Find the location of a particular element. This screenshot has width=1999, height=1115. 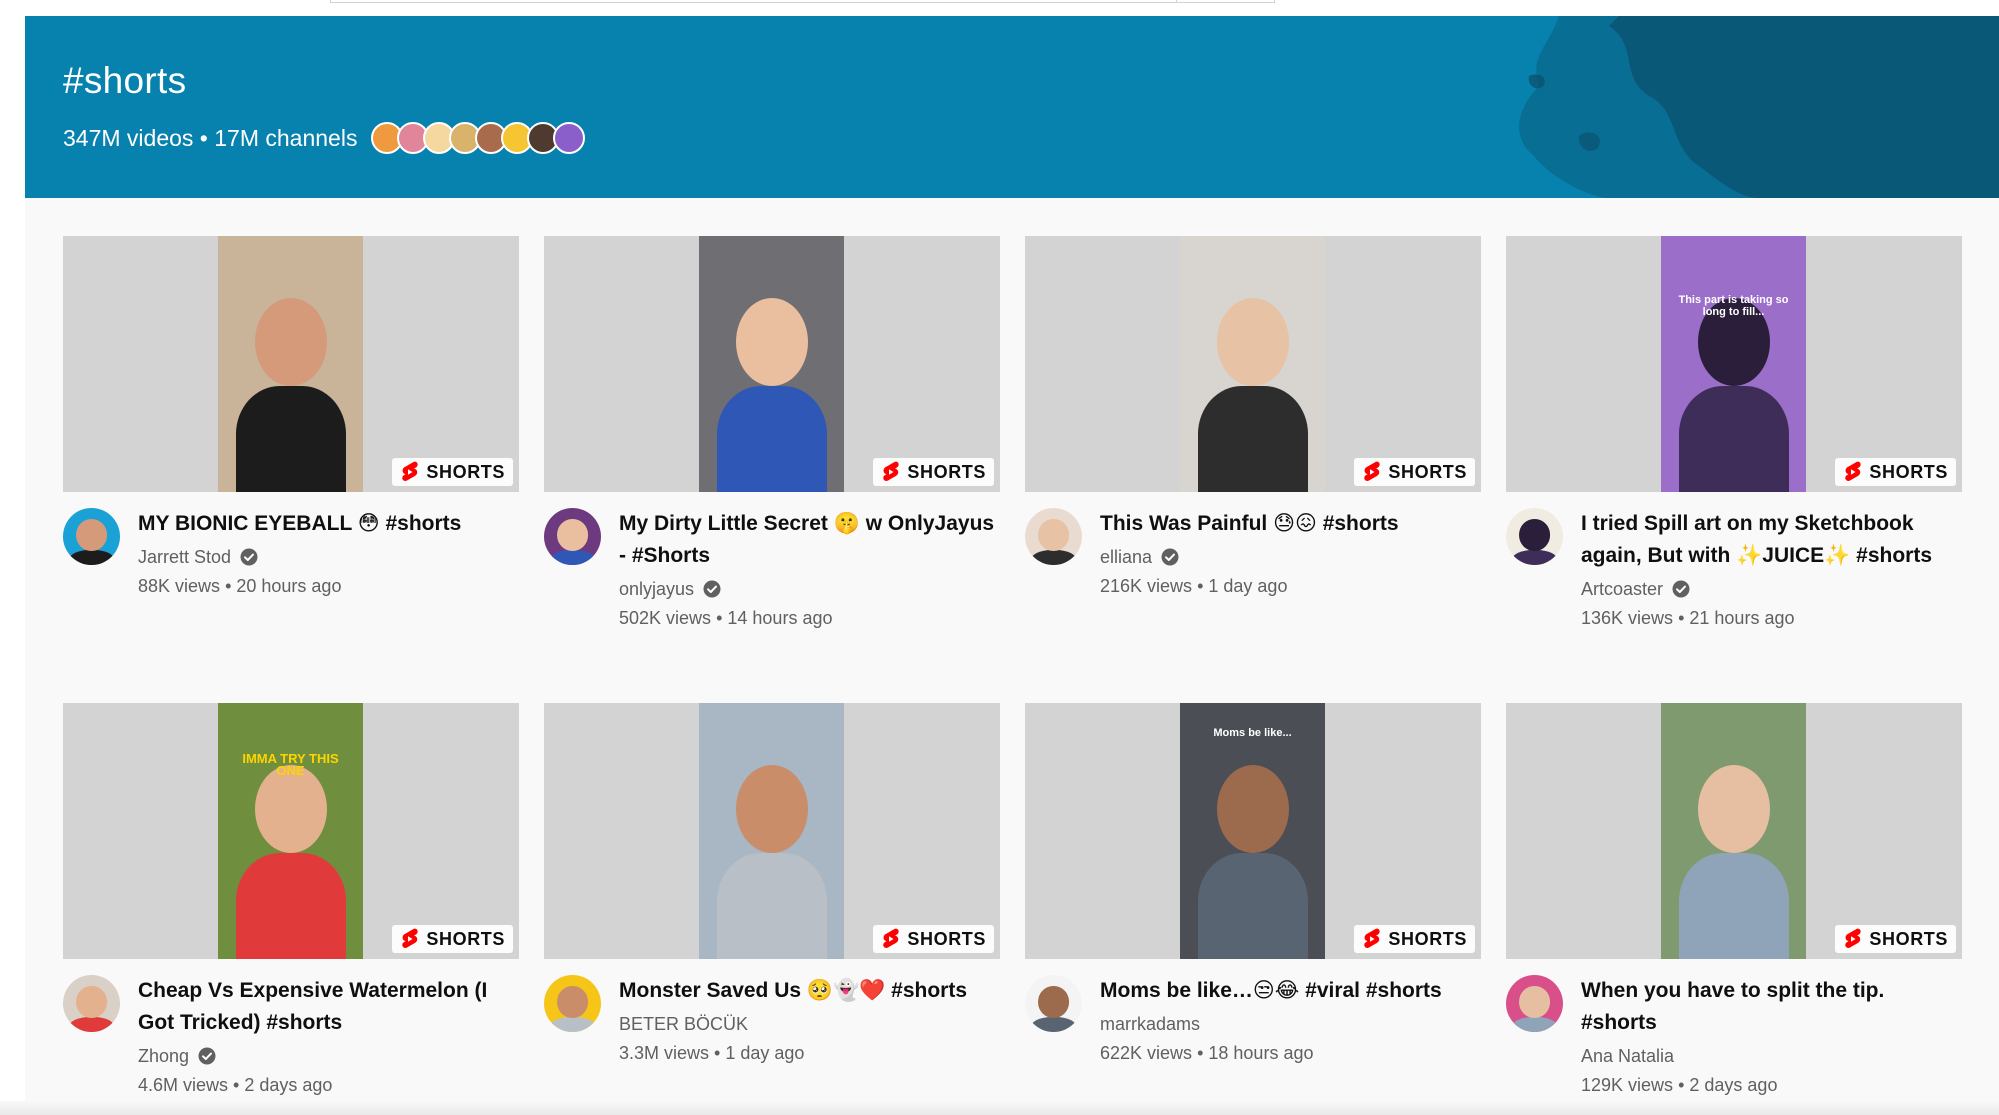

view-count: 502K views is located at coordinates (665, 618).